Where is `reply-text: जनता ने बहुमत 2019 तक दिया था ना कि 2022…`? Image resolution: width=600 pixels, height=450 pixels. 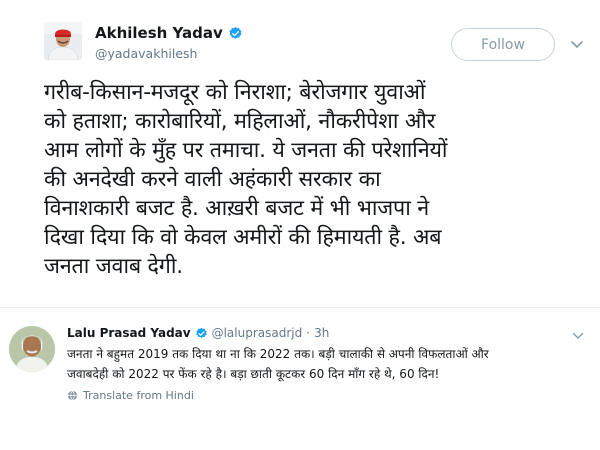 reply-text: जनता ने बहुमत 2019 तक दिया था ना कि 2022… is located at coordinates (327, 364).